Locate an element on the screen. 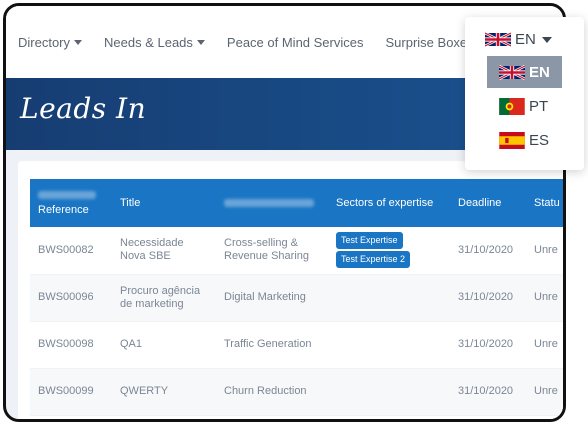 Image resolution: width=588 pixels, height=425 pixels. nav-peace-of-mind: Peace of Mind Services is located at coordinates (295, 42).